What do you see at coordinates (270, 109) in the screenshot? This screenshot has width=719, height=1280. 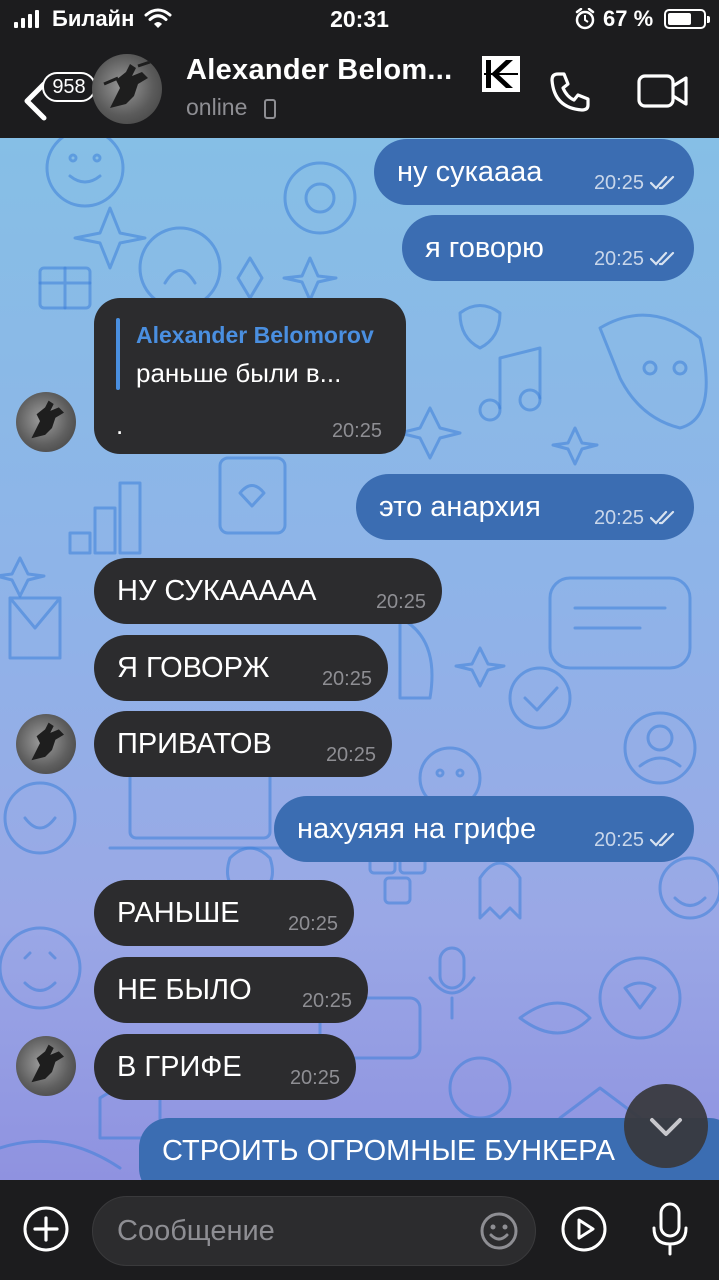 I see `mobile-device-icon` at bounding box center [270, 109].